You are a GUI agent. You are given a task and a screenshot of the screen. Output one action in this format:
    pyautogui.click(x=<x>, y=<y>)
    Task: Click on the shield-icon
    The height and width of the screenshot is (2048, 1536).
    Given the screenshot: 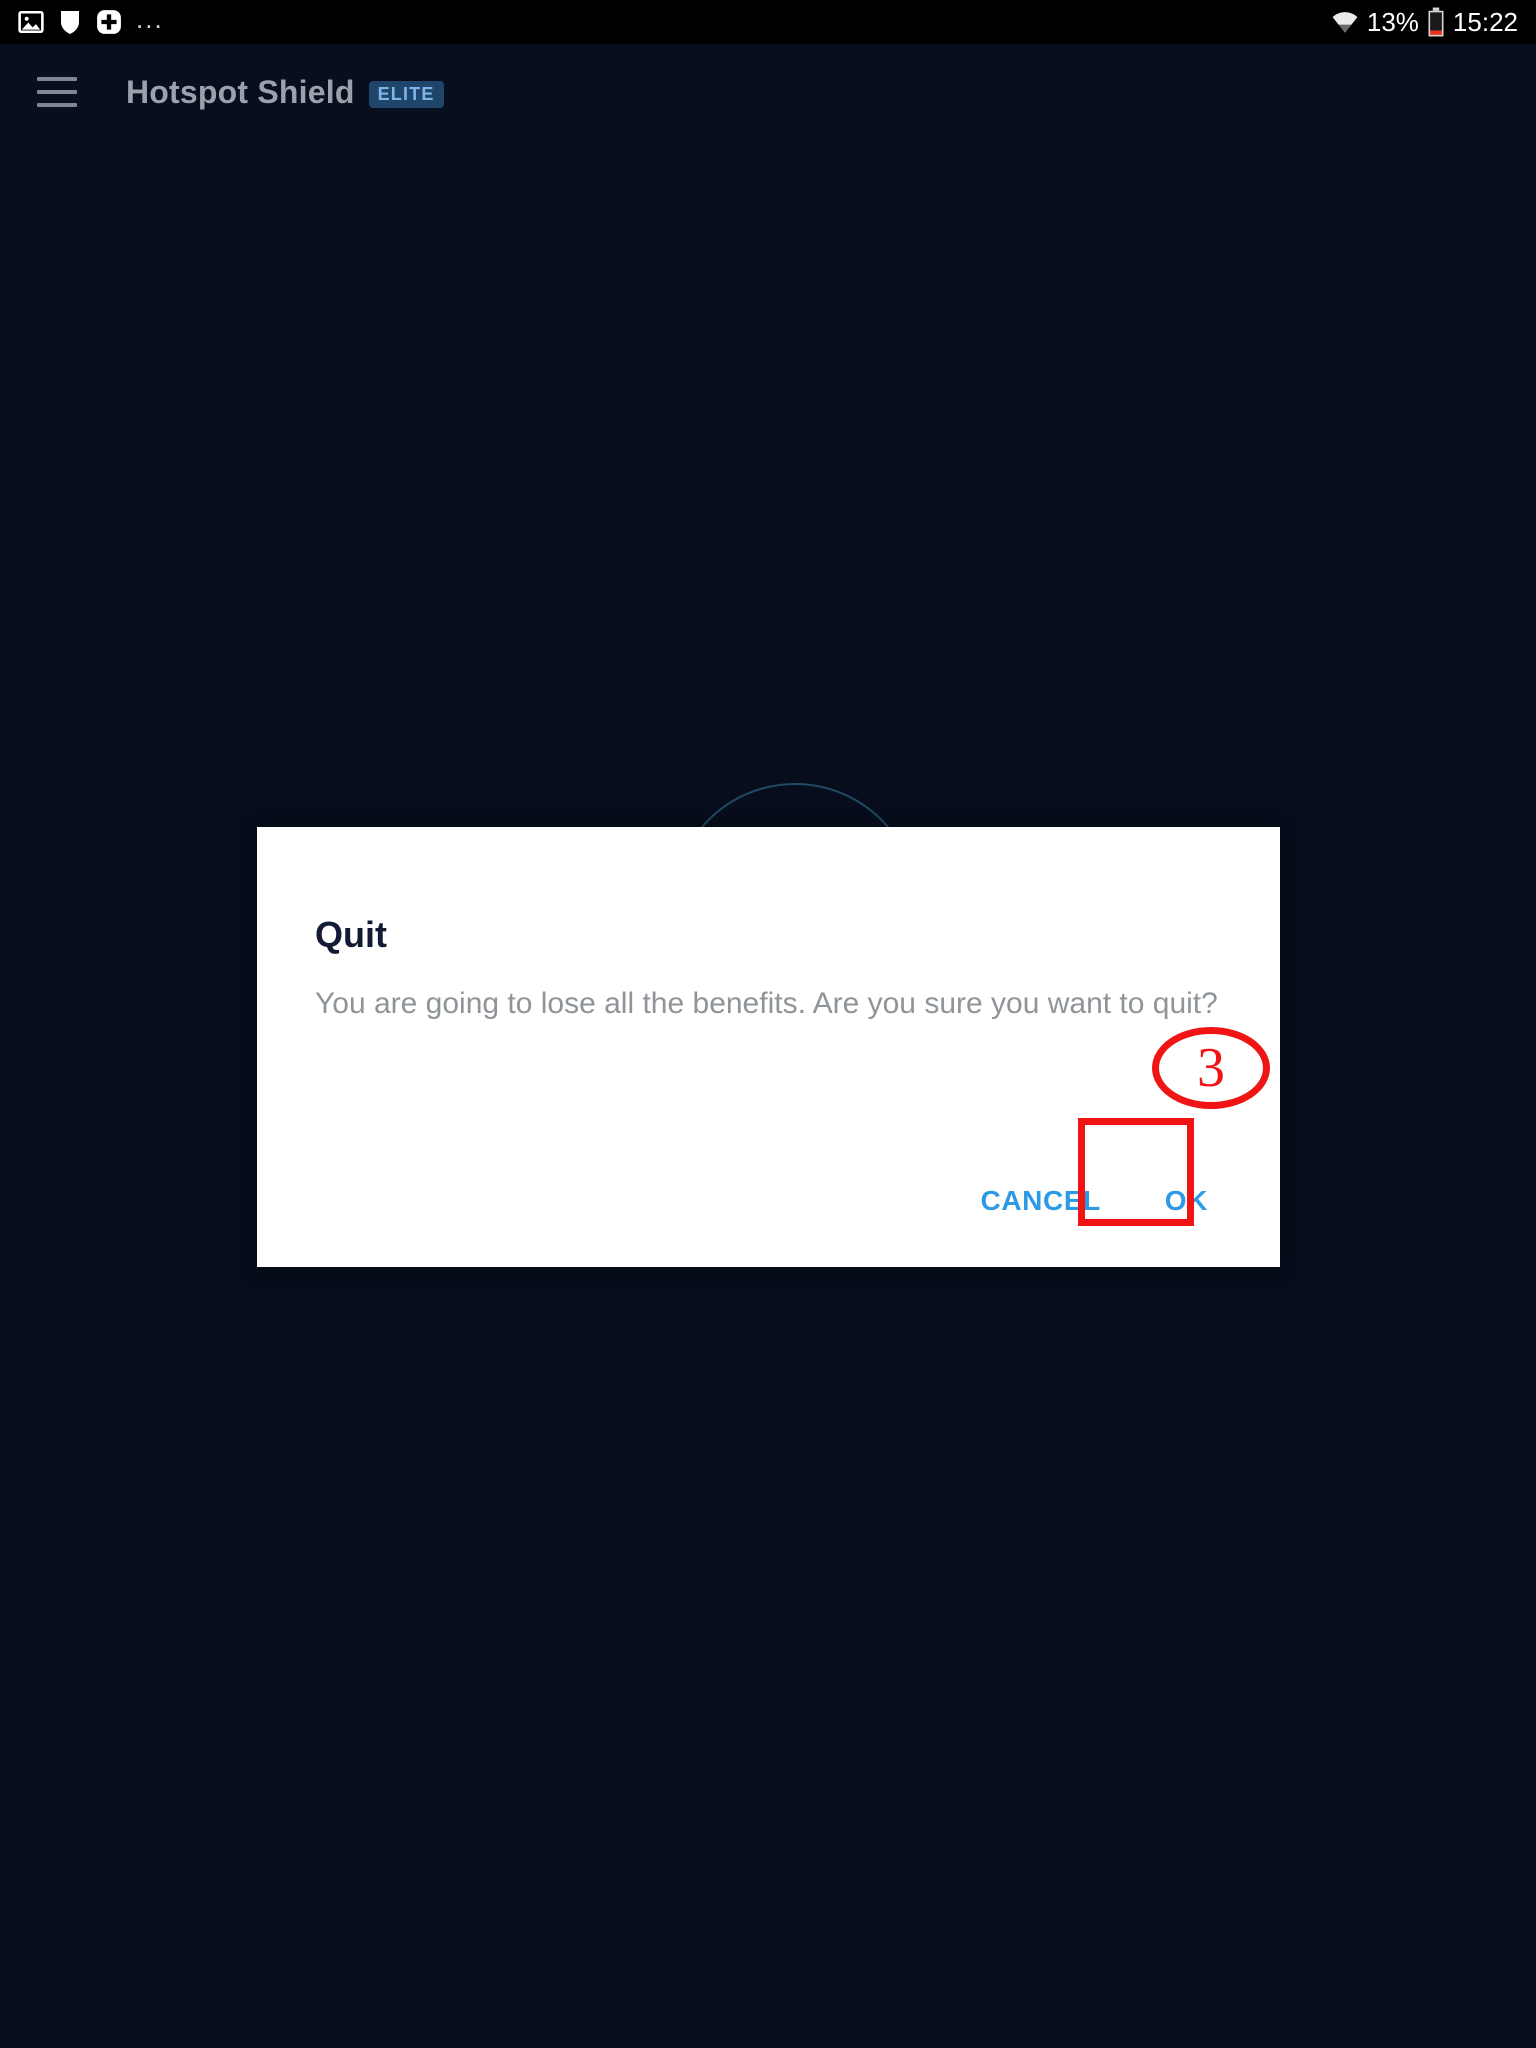 What is the action you would take?
    pyautogui.click(x=70, y=22)
    